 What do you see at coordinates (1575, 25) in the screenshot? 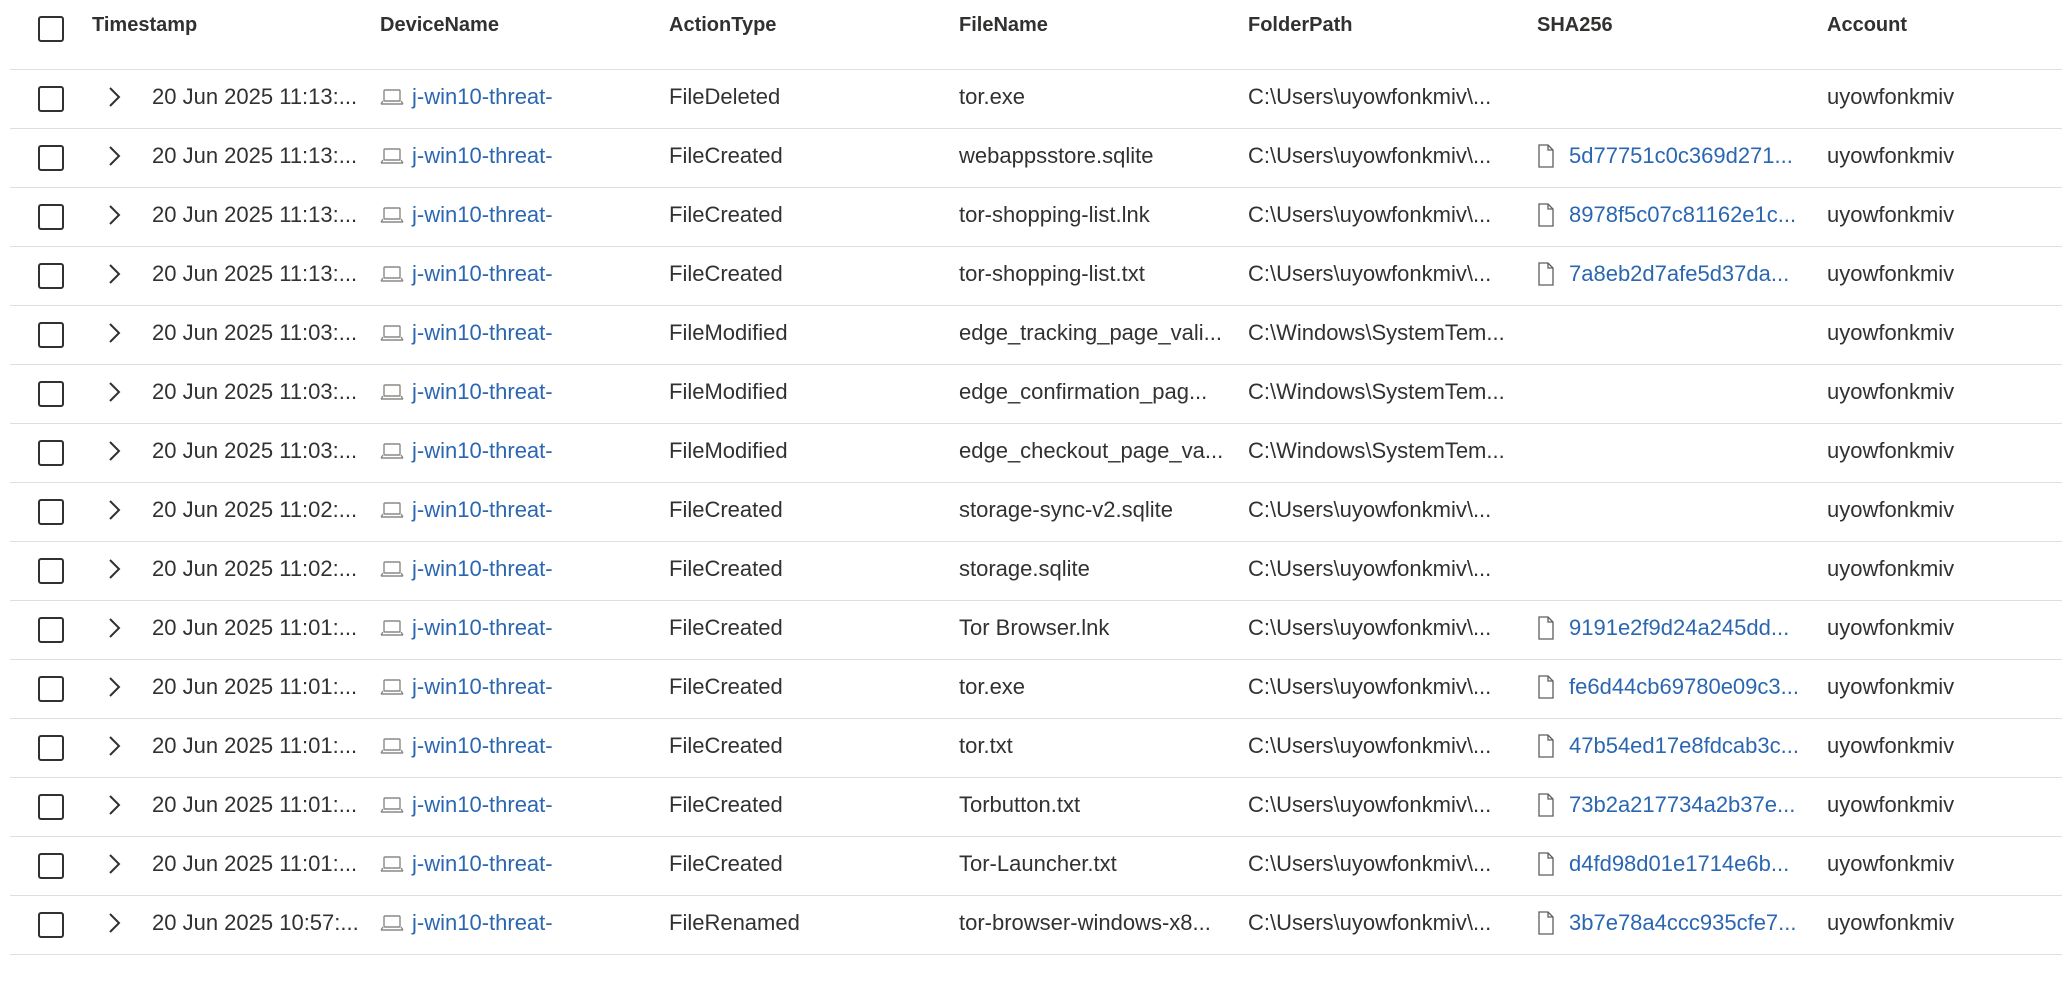
I see `column-header-sha256: SHA256` at bounding box center [1575, 25].